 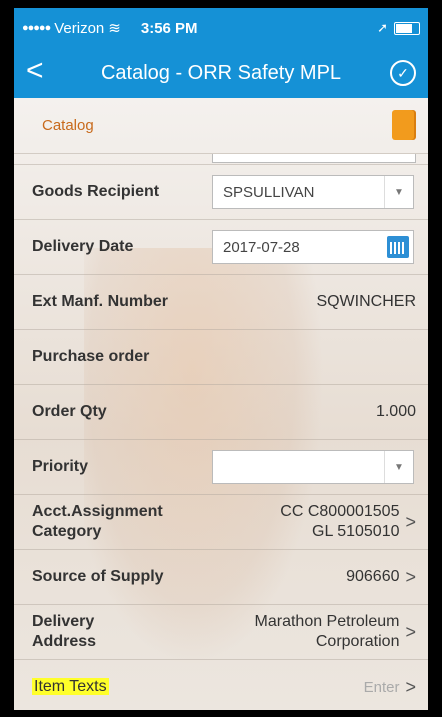 What do you see at coordinates (403, 73) in the screenshot?
I see `done-checkmark-icon: ✓` at bounding box center [403, 73].